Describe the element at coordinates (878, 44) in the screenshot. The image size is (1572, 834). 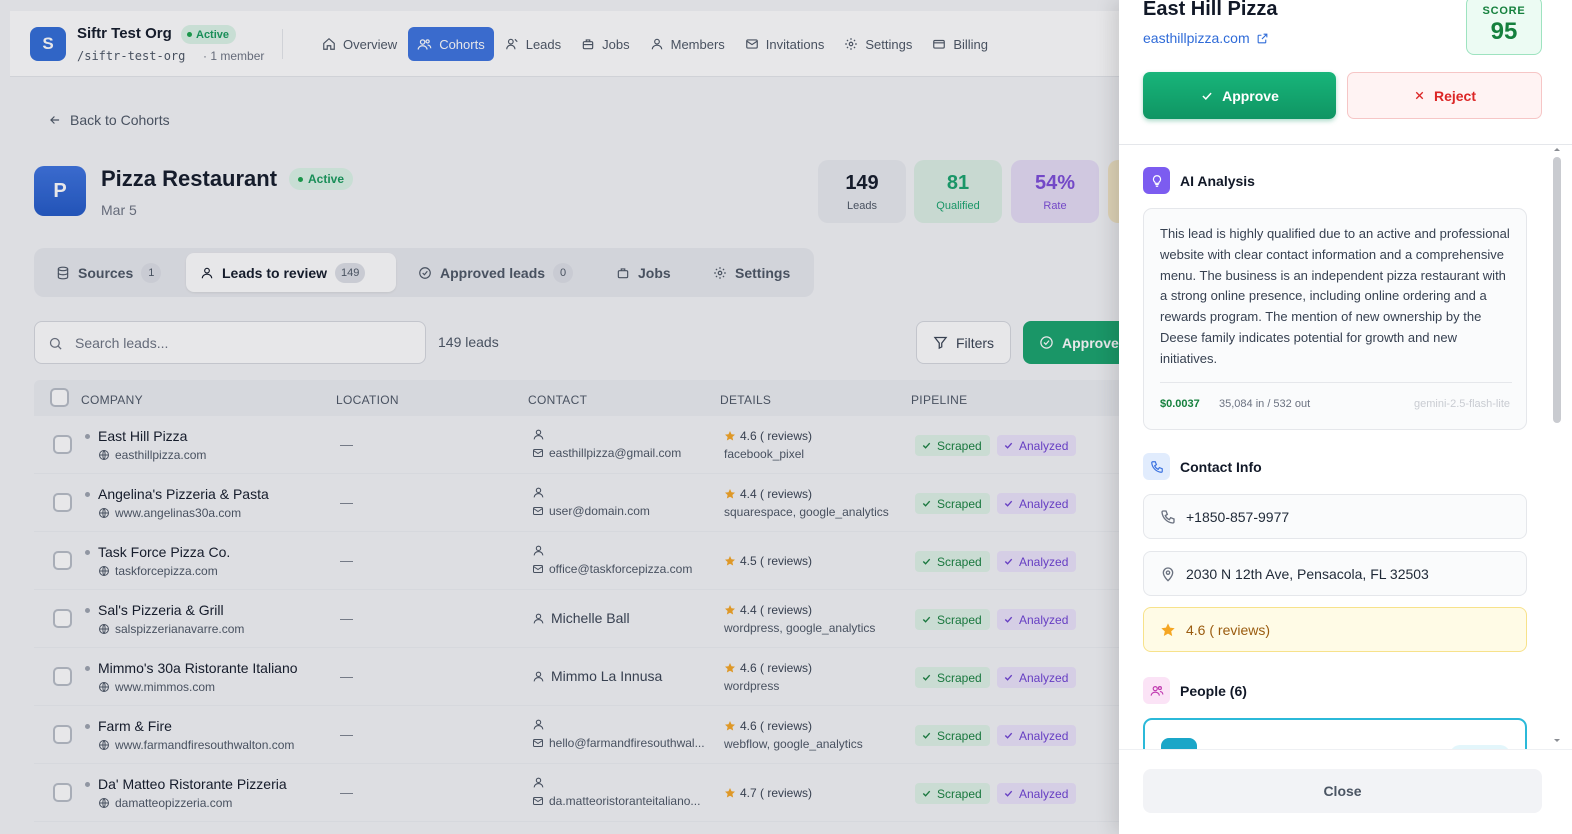
I see `nav-item-settings: Settings` at that location.